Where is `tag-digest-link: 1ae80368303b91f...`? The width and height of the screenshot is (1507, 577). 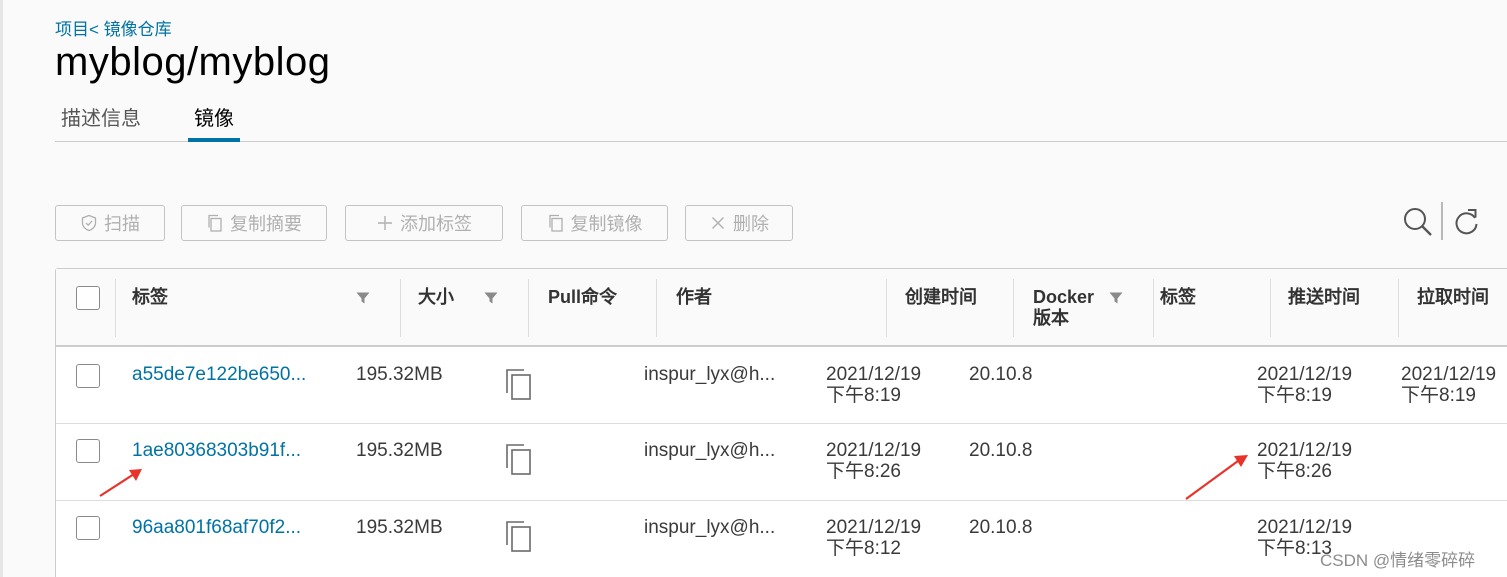
tag-digest-link: 1ae80368303b91f... is located at coordinates (216, 450).